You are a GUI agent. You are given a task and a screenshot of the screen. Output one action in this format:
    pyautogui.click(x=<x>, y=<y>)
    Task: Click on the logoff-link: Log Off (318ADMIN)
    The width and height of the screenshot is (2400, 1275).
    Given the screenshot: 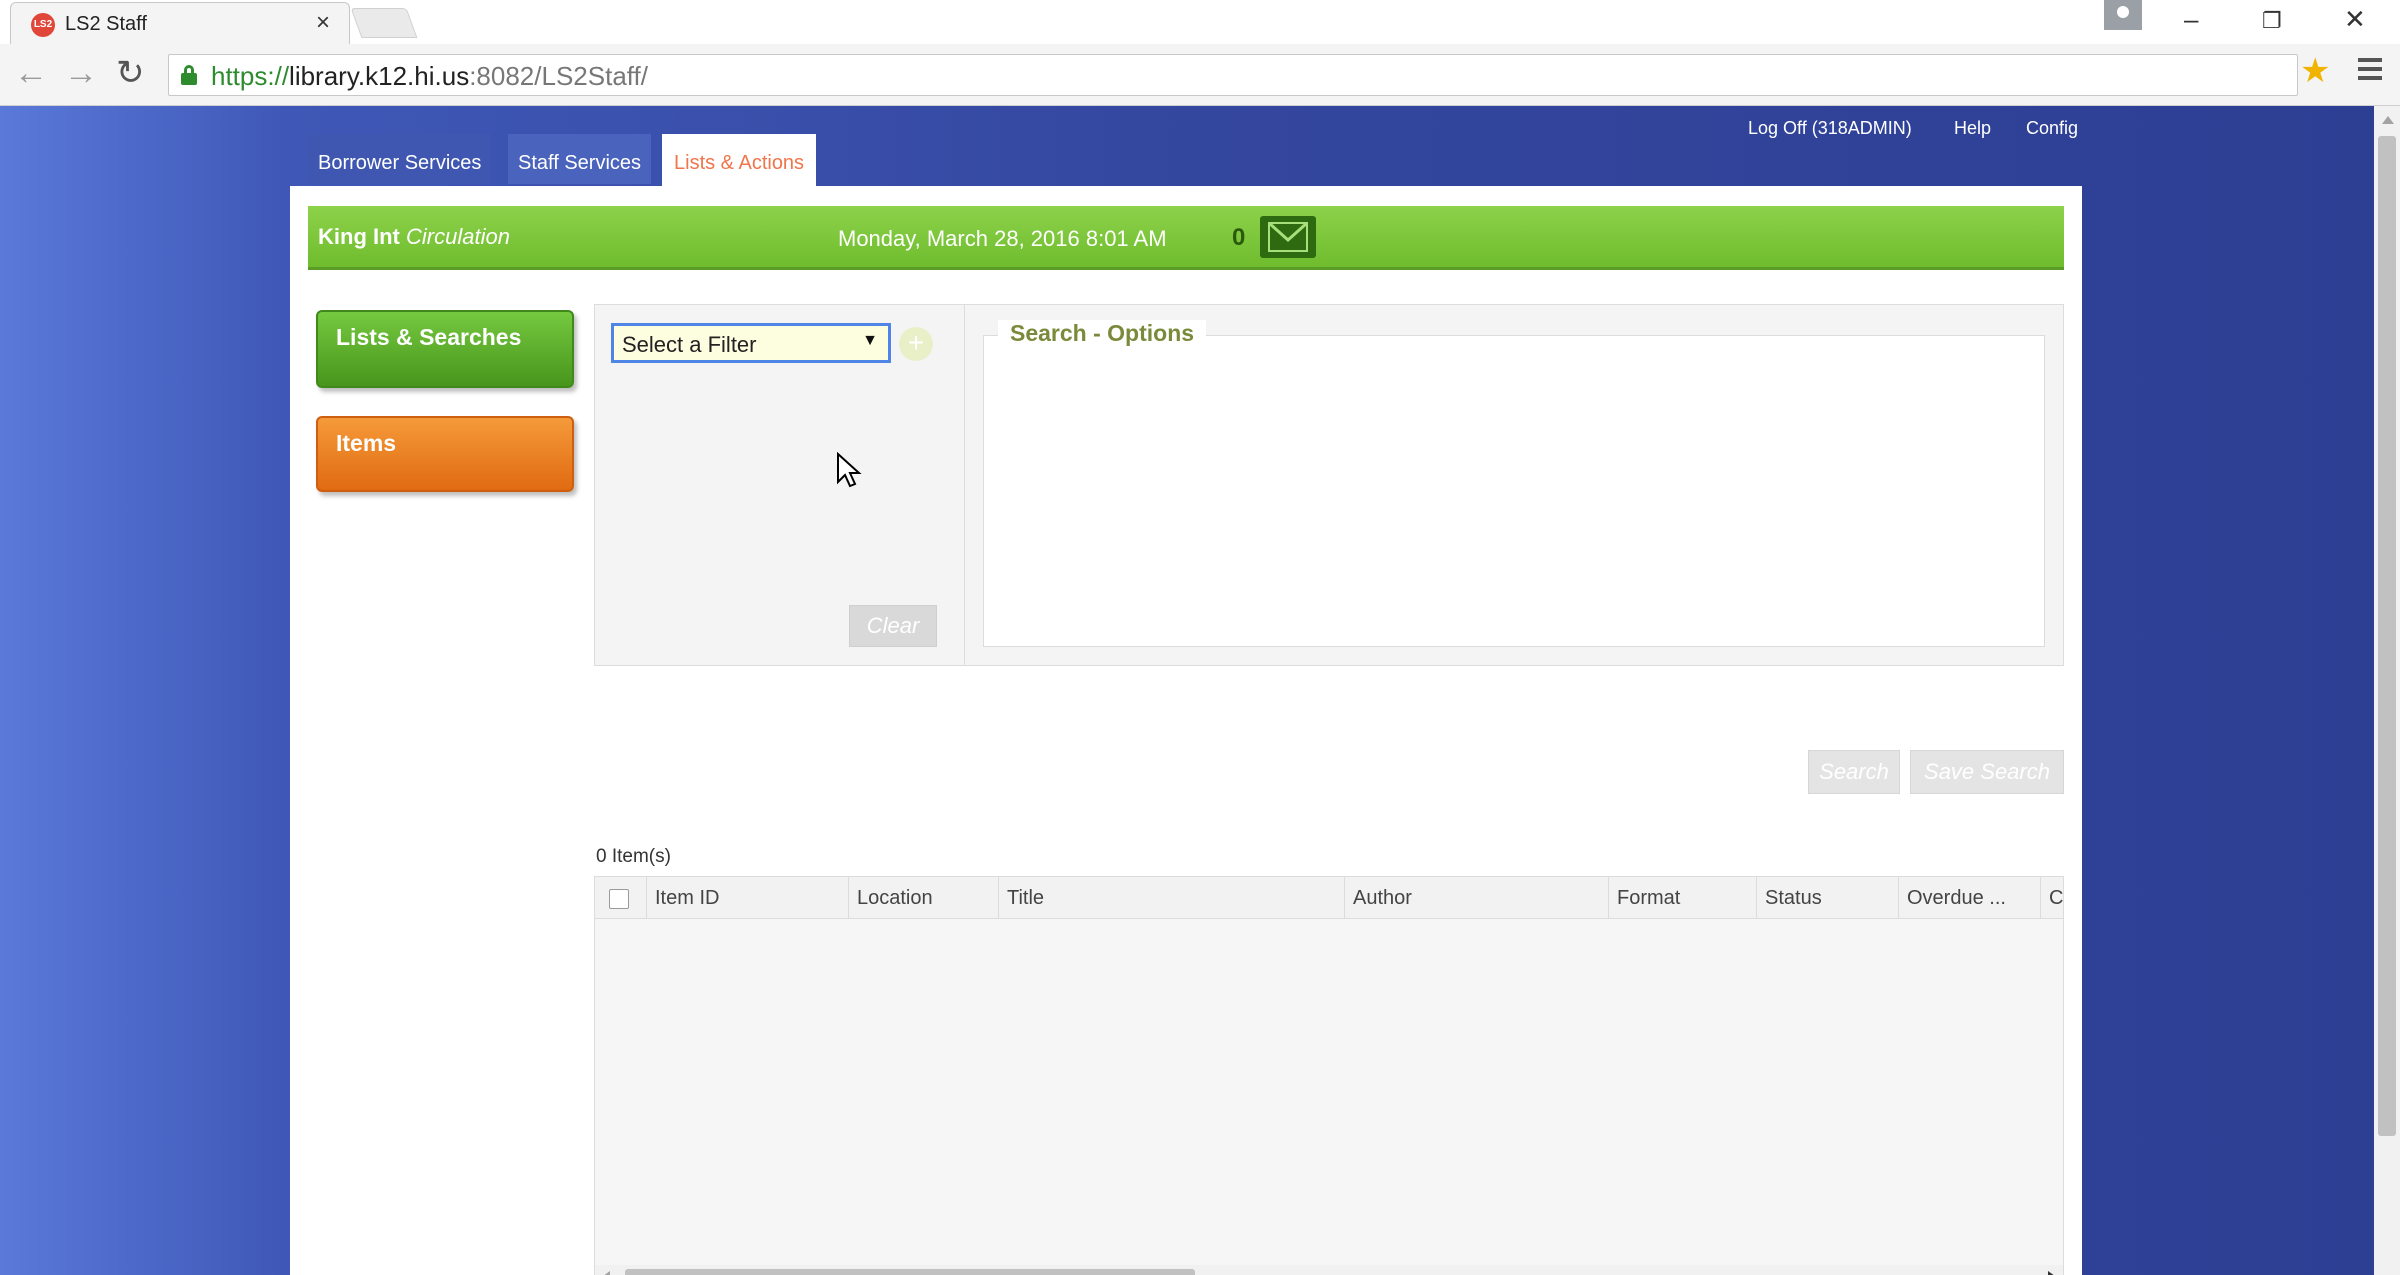 What is the action you would take?
    pyautogui.click(x=1830, y=128)
    